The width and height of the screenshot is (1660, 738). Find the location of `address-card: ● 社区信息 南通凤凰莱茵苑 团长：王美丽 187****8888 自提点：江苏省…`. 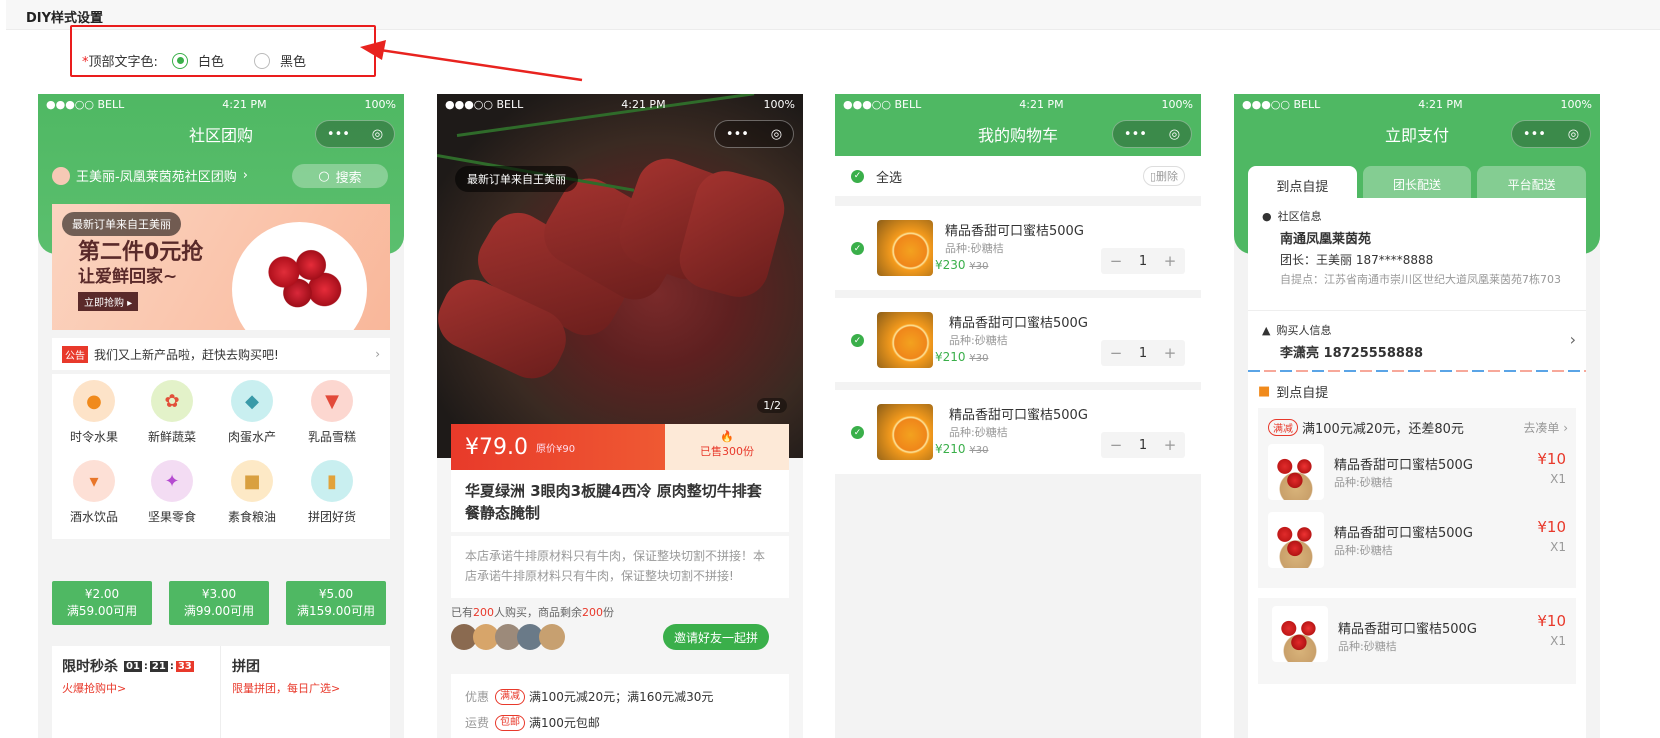

address-card: ● 社区信息 南通凤凰莱茵苑 团长：王美丽 187****8888 自提点：江苏省… is located at coordinates (1417, 285).